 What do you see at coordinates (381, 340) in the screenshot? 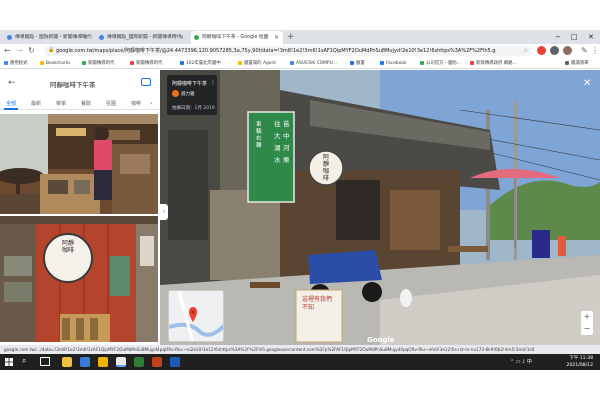
I see `google-logo: Google` at bounding box center [381, 340].